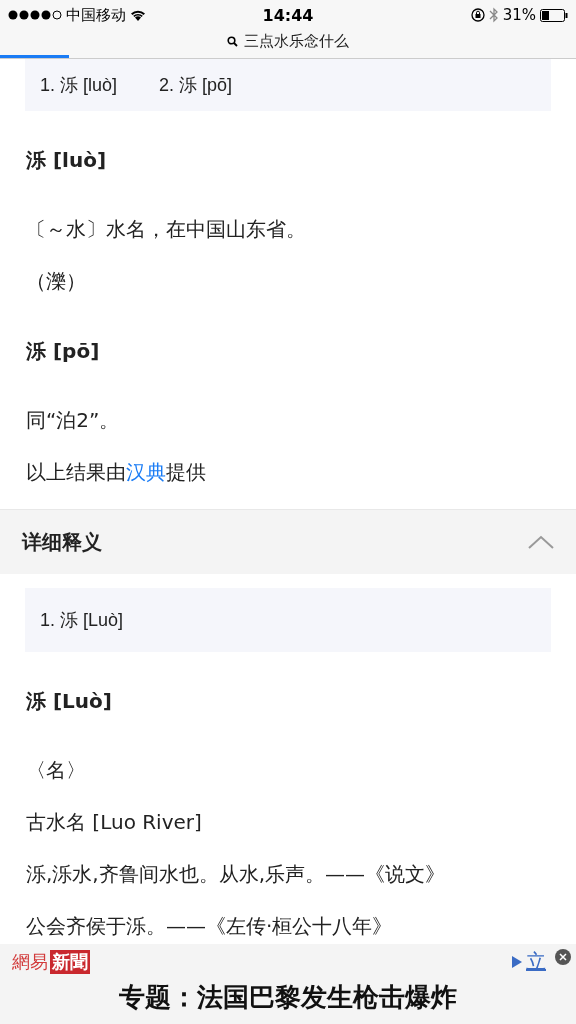  What do you see at coordinates (73, 420) in the screenshot?
I see `definition-text: 同“泊2”。` at bounding box center [73, 420].